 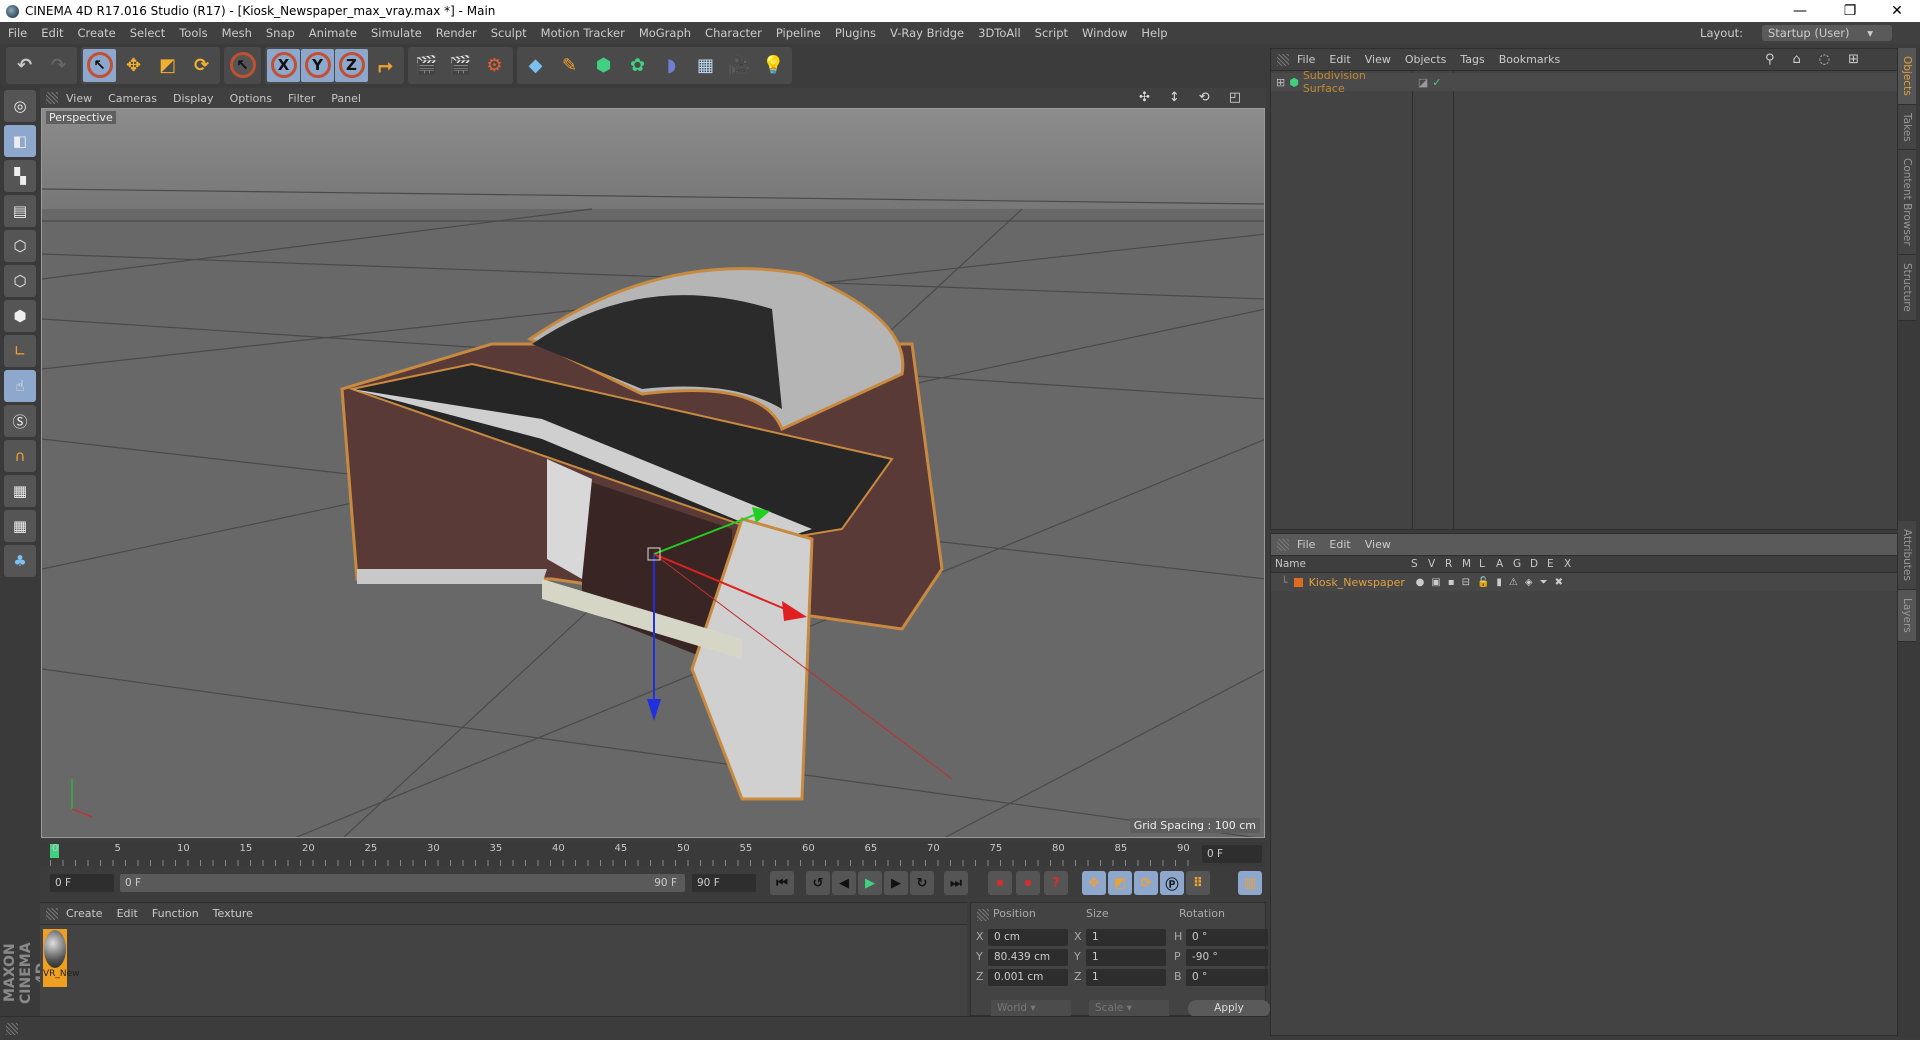 I want to click on menu-render: Render, so click(x=456, y=33).